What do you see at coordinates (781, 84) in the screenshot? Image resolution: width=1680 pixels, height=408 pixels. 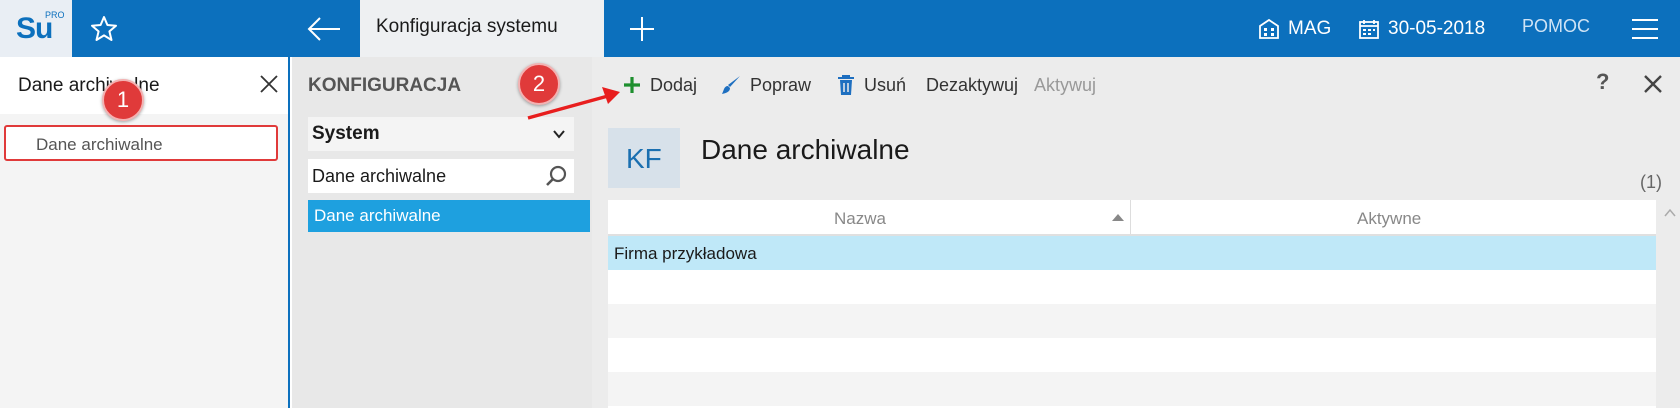 I see `edit-button-label: Popraw` at bounding box center [781, 84].